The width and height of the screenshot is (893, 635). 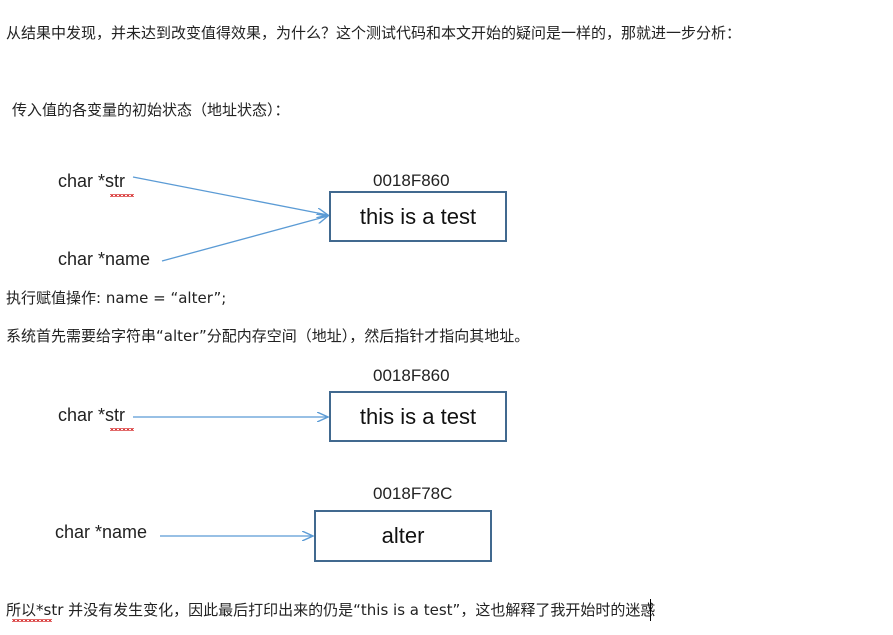 I want to click on spellcheck-underline, so click(x=32, y=620).